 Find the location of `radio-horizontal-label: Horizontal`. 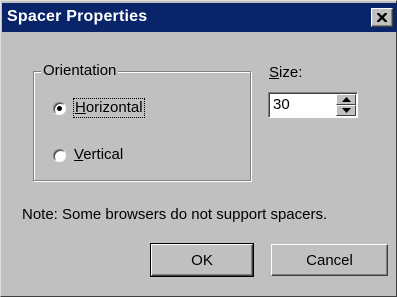

radio-horizontal-label: Horizontal is located at coordinates (109, 108).